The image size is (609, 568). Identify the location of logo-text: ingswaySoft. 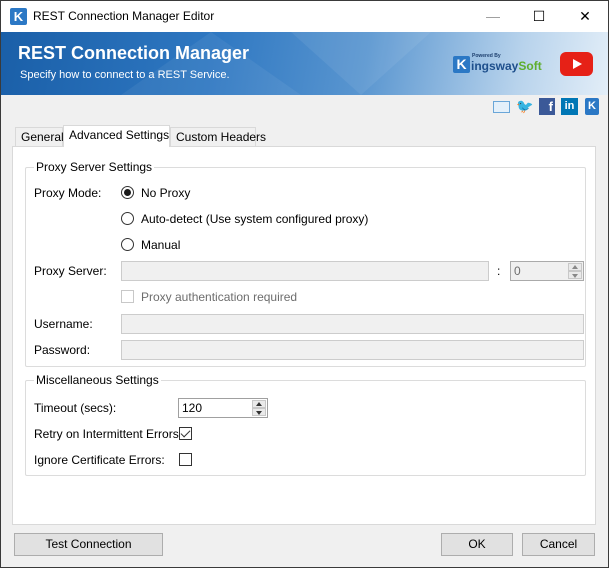
(506, 66).